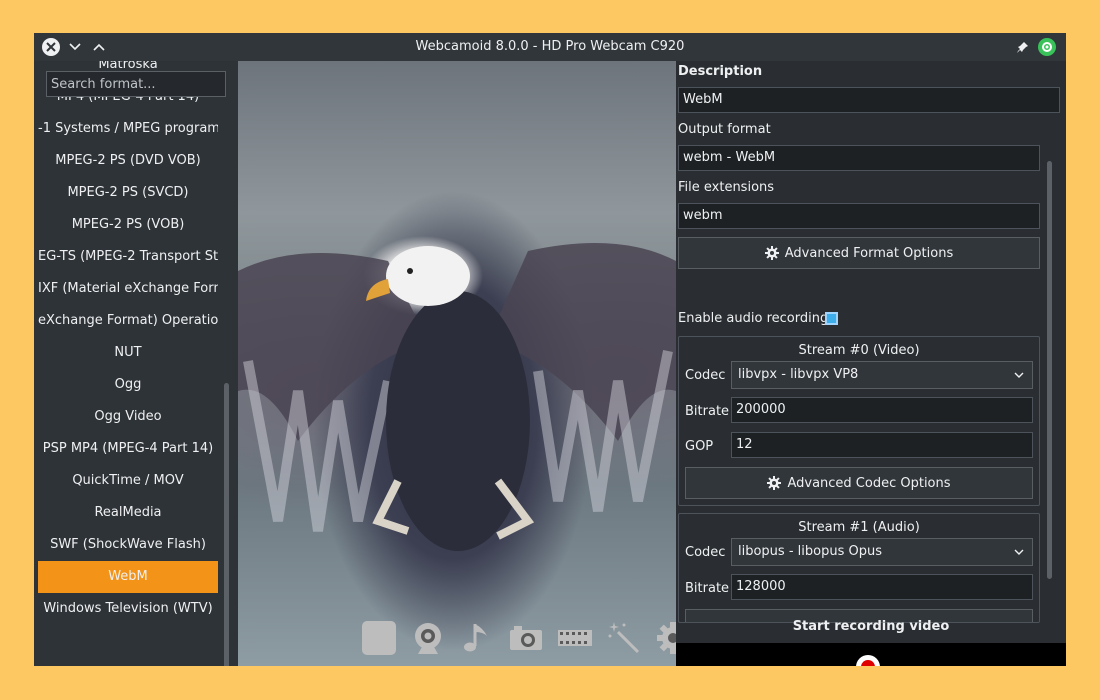 Image resolution: width=1100 pixels, height=700 pixels. I want to click on format-list-item: NUT, so click(128, 353).